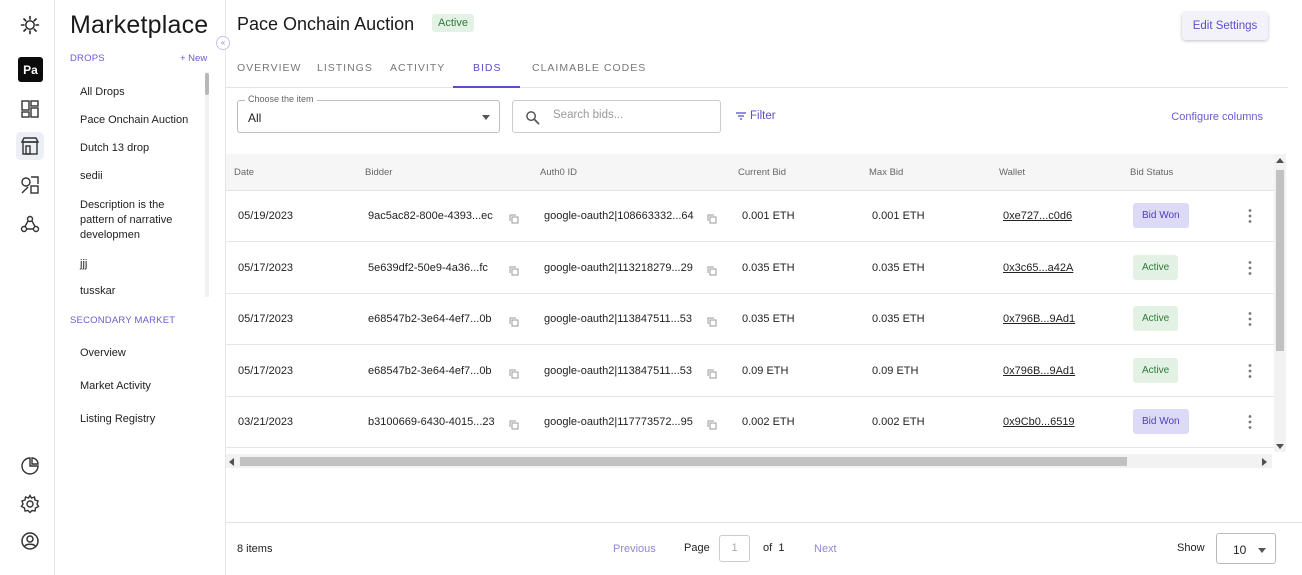  What do you see at coordinates (430, 216) in the screenshot?
I see `cell-bidder: 9ac5ac82-800e-4393...ec` at bounding box center [430, 216].